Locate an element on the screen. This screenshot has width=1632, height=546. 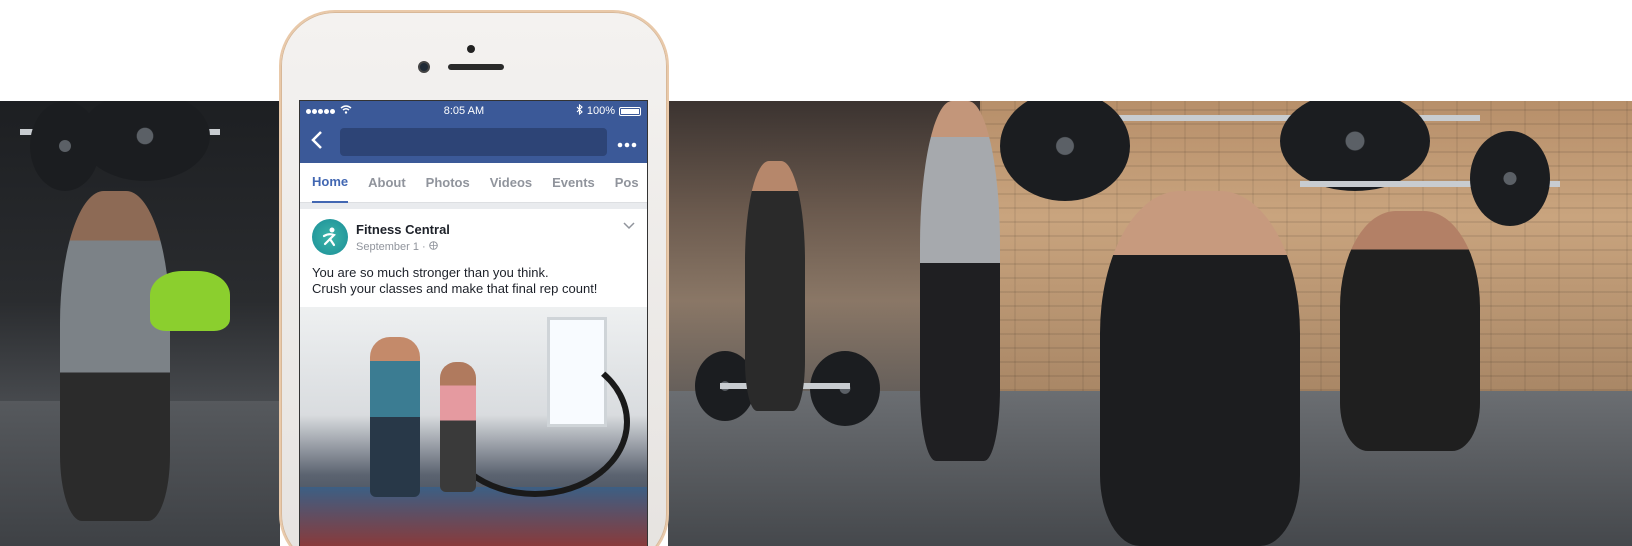
post-photo is located at coordinates (473, 426).